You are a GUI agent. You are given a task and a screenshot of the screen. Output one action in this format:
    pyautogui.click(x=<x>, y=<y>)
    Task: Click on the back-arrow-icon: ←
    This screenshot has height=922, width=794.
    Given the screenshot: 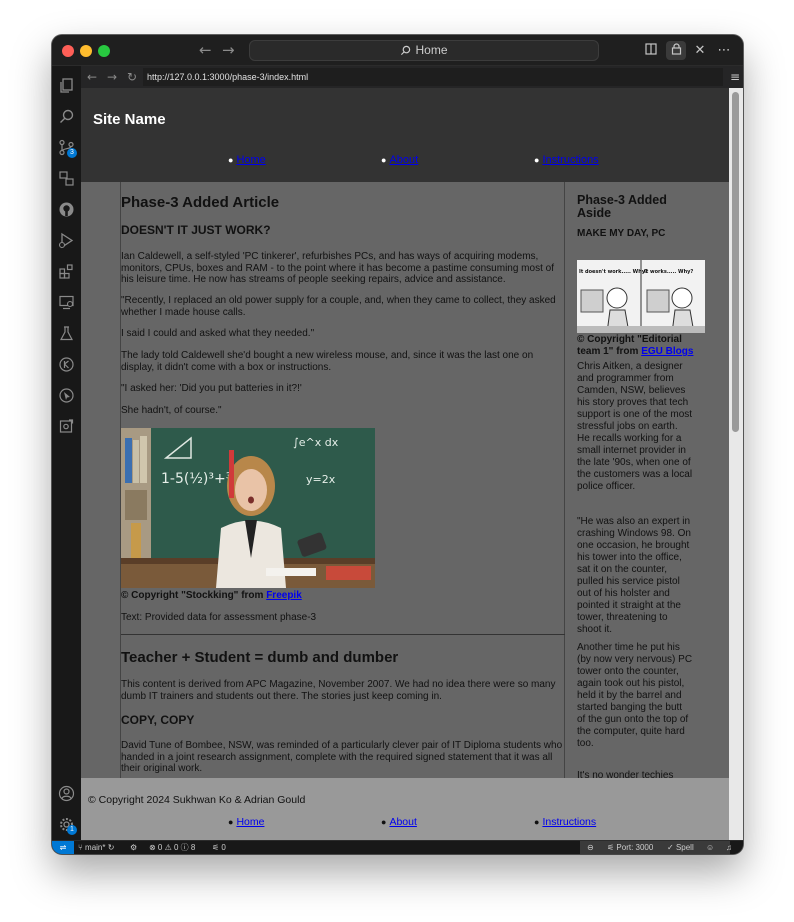 What is the action you would take?
    pyautogui.click(x=205, y=50)
    